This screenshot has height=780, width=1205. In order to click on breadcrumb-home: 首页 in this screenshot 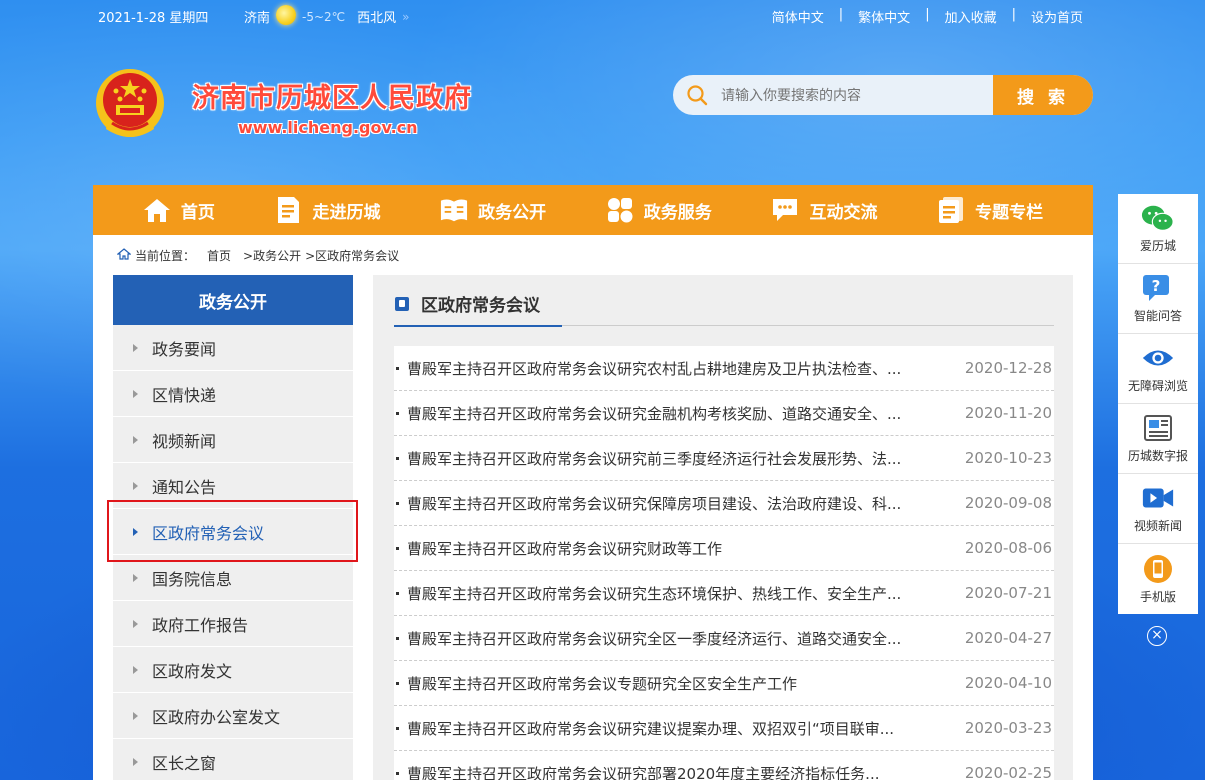, I will do `click(219, 255)`.